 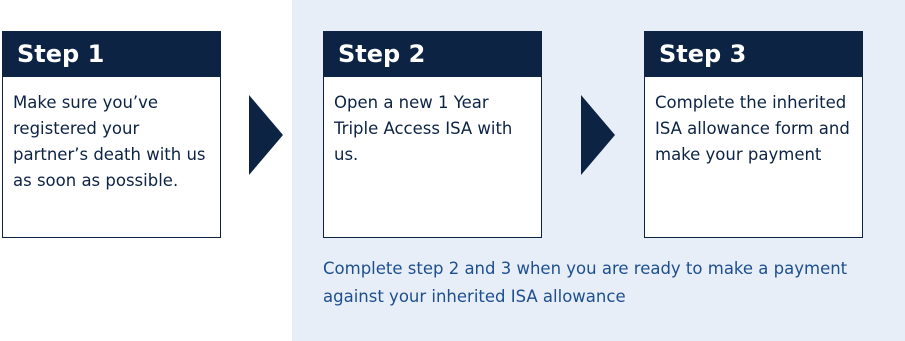 I want to click on step-2-title: Step 2, so click(x=432, y=54).